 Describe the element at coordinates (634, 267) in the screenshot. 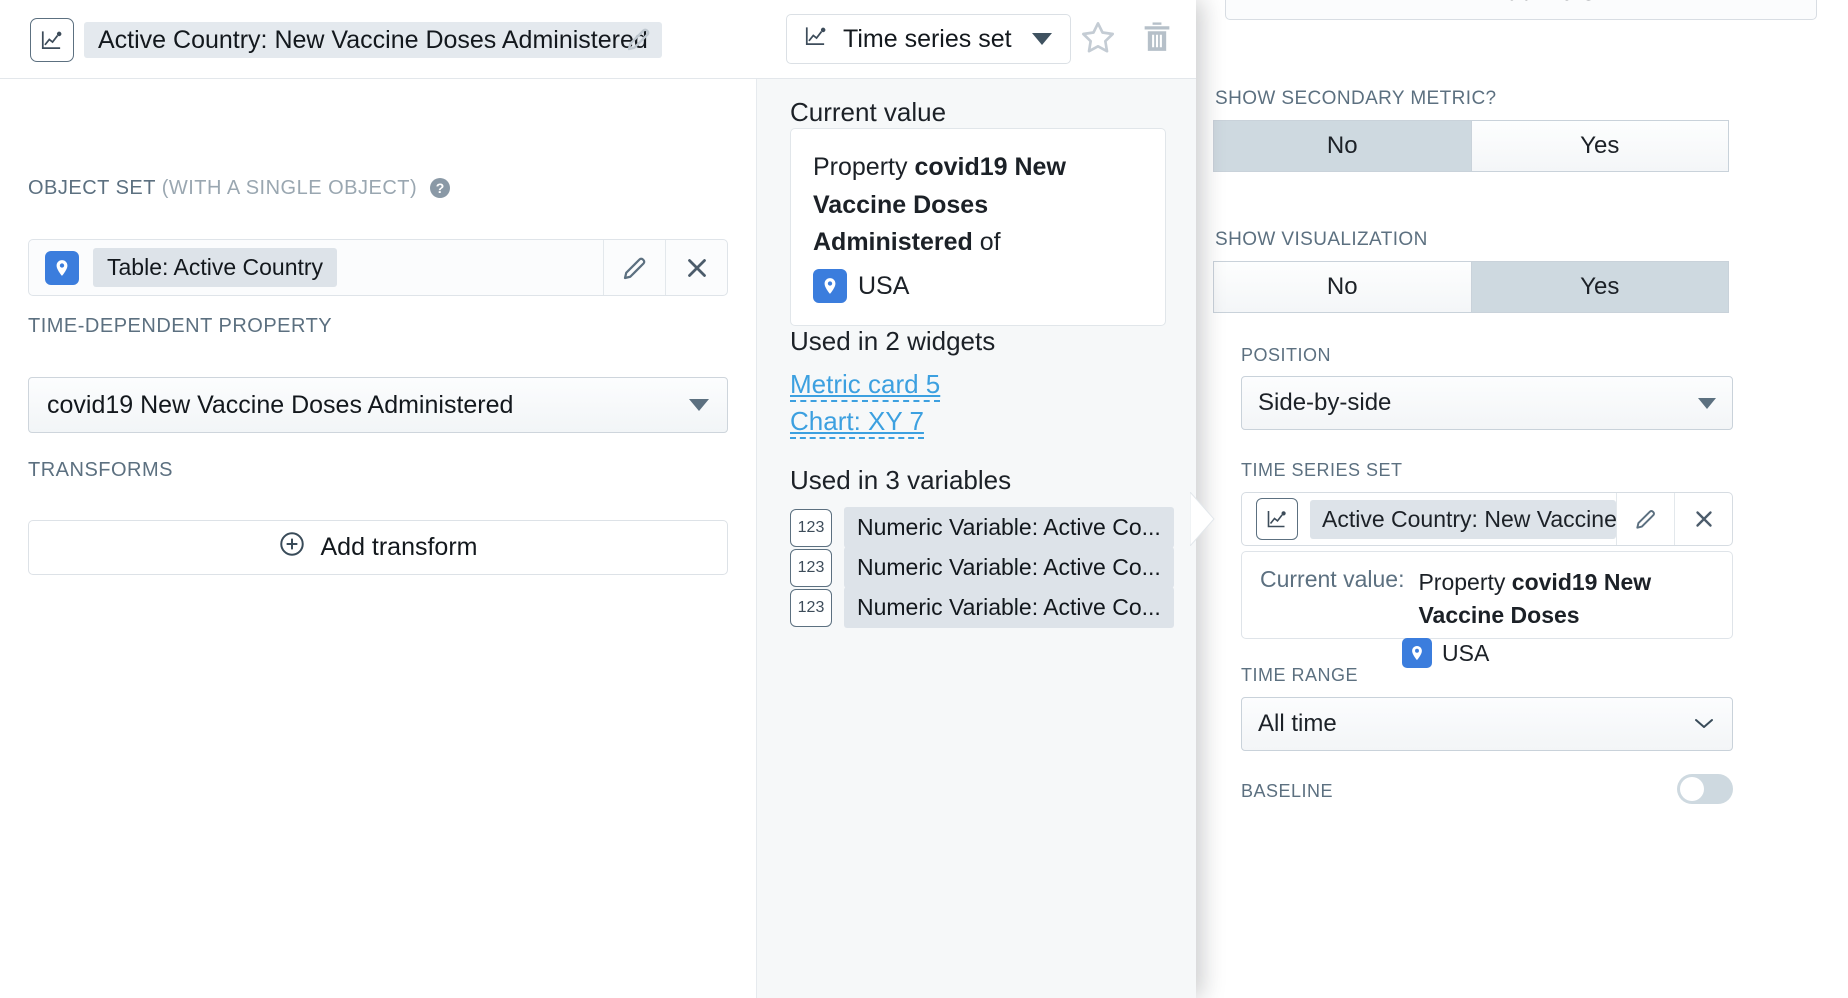

I see `object-set-edit-button` at that location.